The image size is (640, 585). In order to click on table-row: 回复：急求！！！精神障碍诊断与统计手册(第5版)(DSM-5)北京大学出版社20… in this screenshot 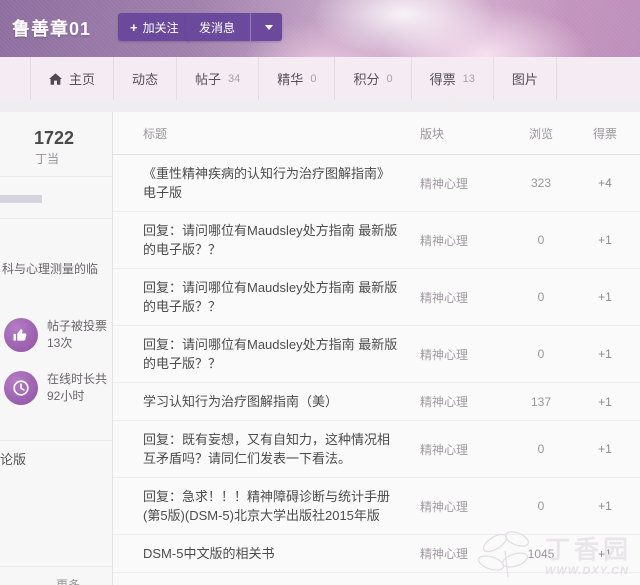, I will do `click(376, 506)`.